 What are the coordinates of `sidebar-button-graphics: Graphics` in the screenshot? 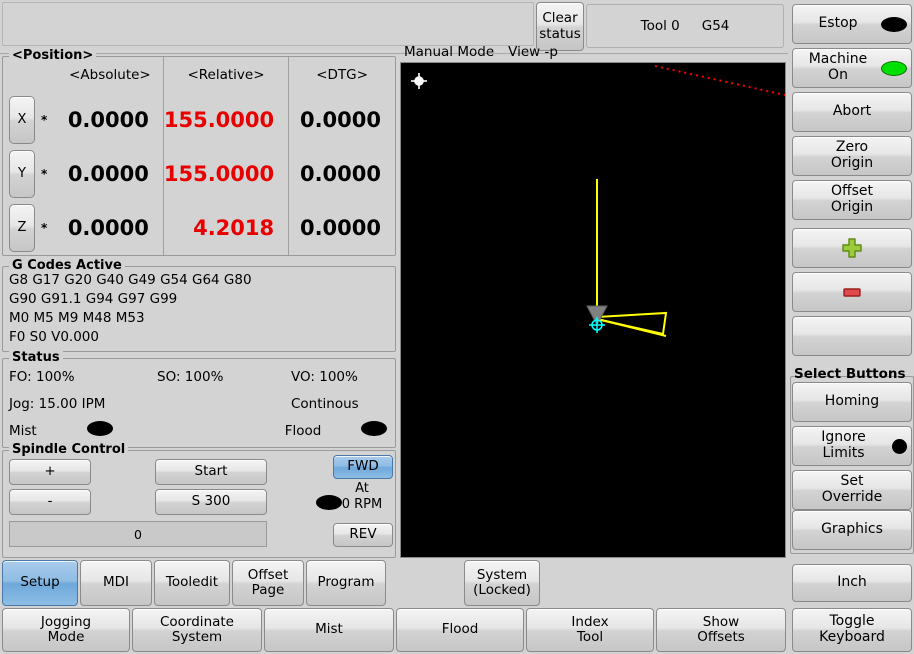 It's located at (852, 530).